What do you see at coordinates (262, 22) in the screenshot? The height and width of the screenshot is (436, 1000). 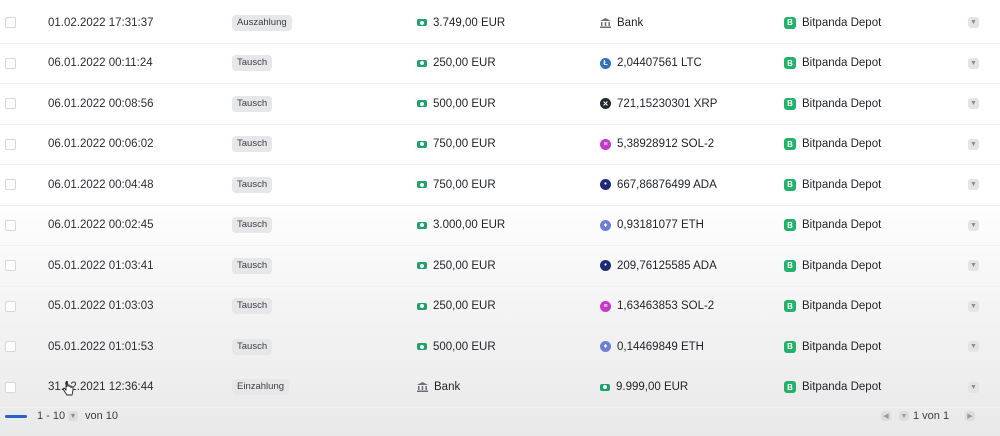 I see `transaction-type-badge: Auszahlung` at bounding box center [262, 22].